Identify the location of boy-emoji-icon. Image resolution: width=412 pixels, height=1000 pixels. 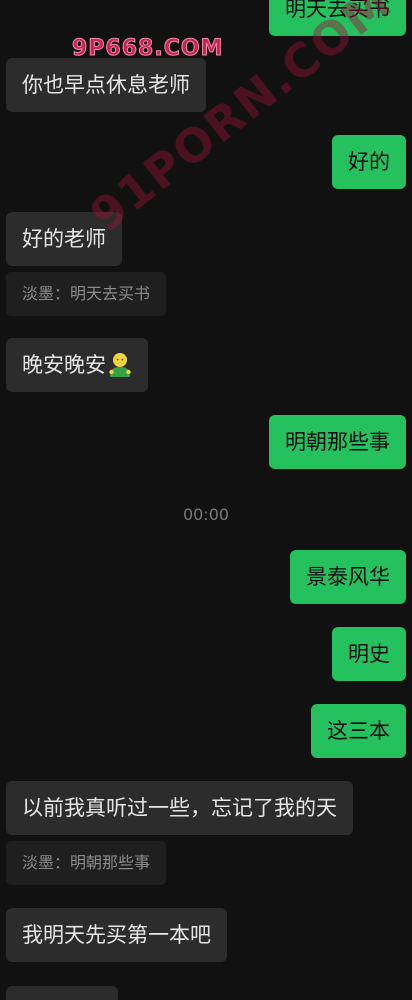
(120, 365).